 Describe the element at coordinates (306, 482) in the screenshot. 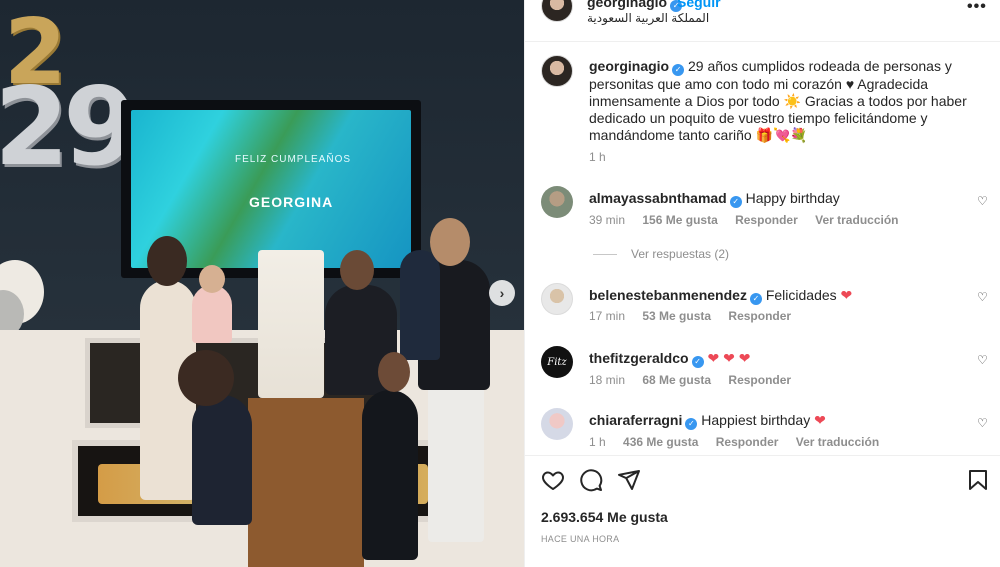

I see `wooden-table` at that location.